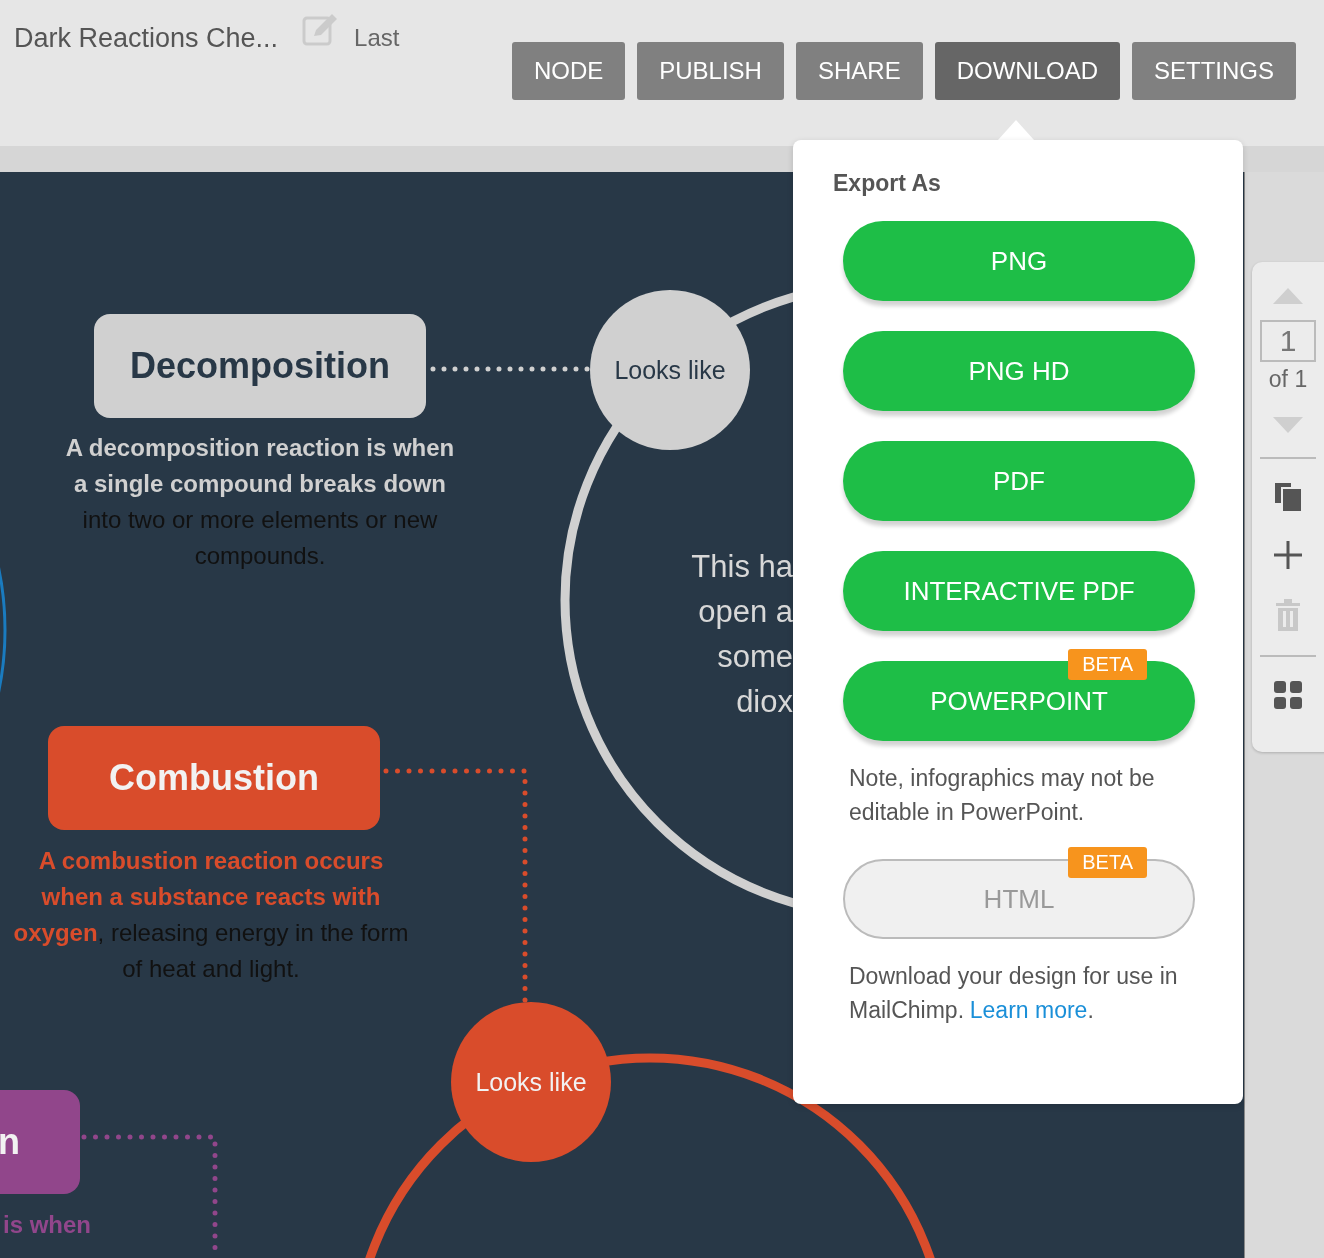 This screenshot has height=1258, width=1324. Describe the element at coordinates (1288, 497) in the screenshot. I see `duplicate-icon` at that location.